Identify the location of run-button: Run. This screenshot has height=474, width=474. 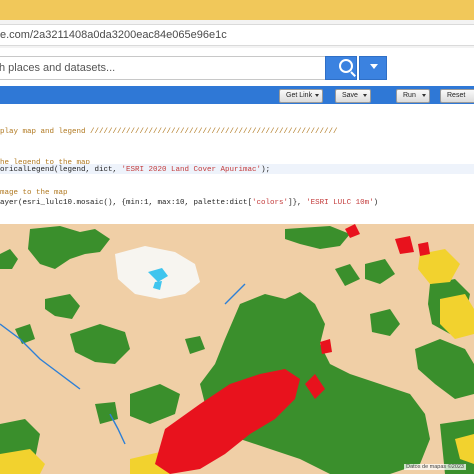
(413, 96).